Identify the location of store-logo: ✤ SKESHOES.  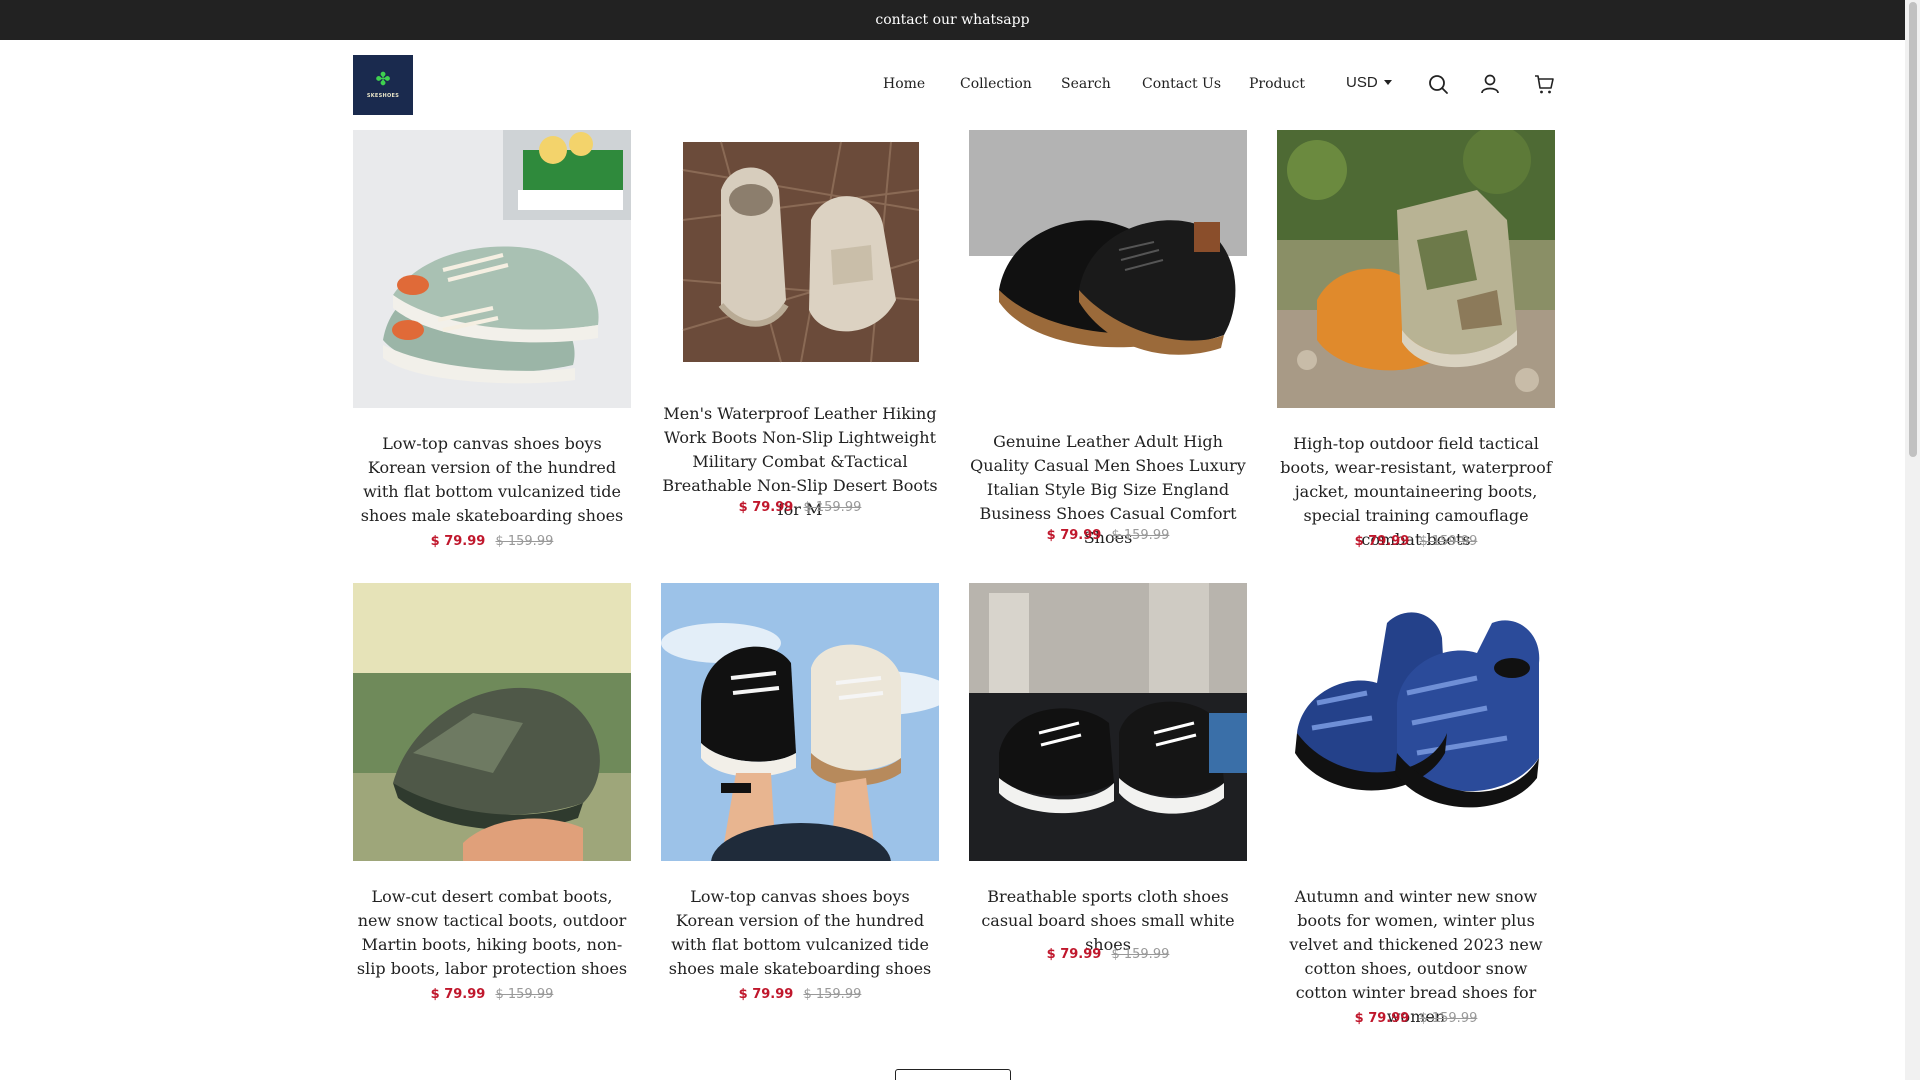
(383, 85).